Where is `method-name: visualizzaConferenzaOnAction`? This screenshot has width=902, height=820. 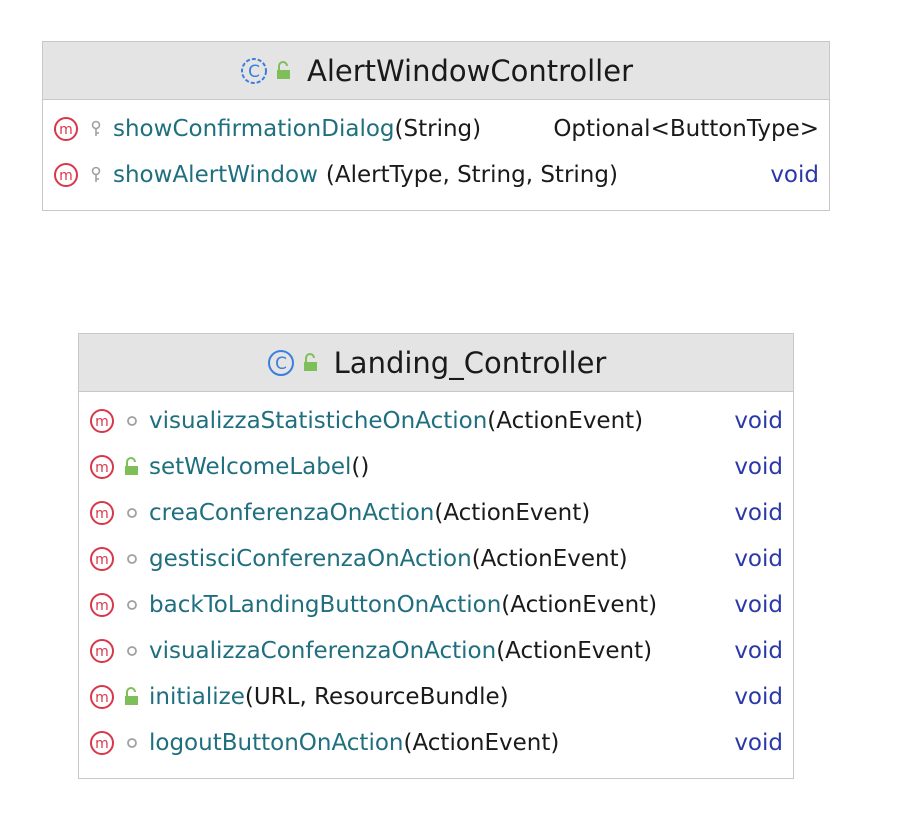
method-name: visualizzaConferenzaOnAction is located at coordinates (323, 651).